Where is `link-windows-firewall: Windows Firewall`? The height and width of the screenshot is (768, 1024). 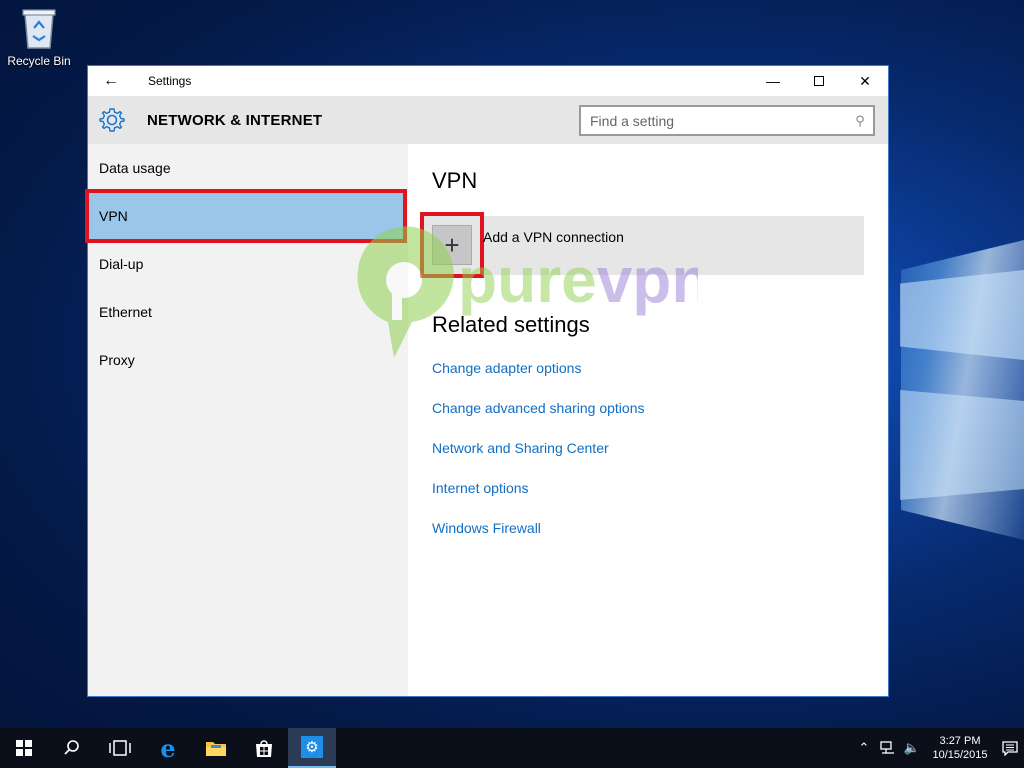
link-windows-firewall: Windows Firewall is located at coordinates (538, 538).